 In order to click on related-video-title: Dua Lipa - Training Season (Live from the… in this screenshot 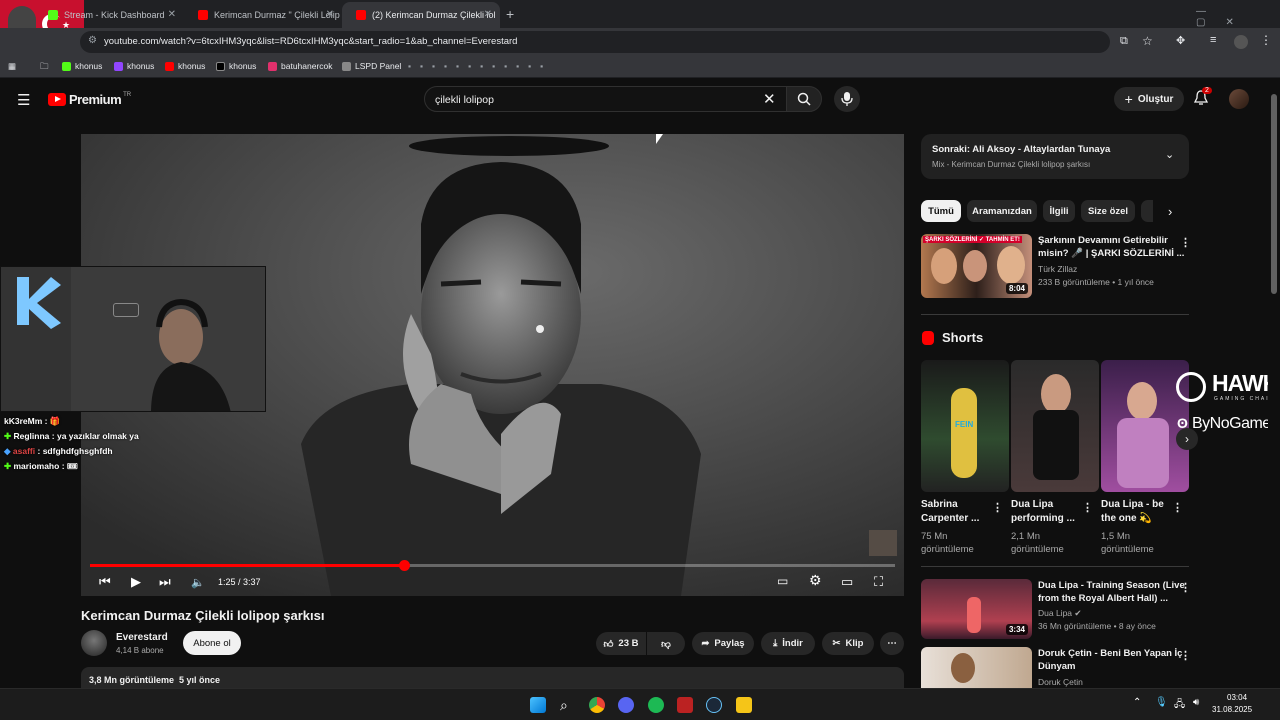, I will do `click(1111, 592)`.